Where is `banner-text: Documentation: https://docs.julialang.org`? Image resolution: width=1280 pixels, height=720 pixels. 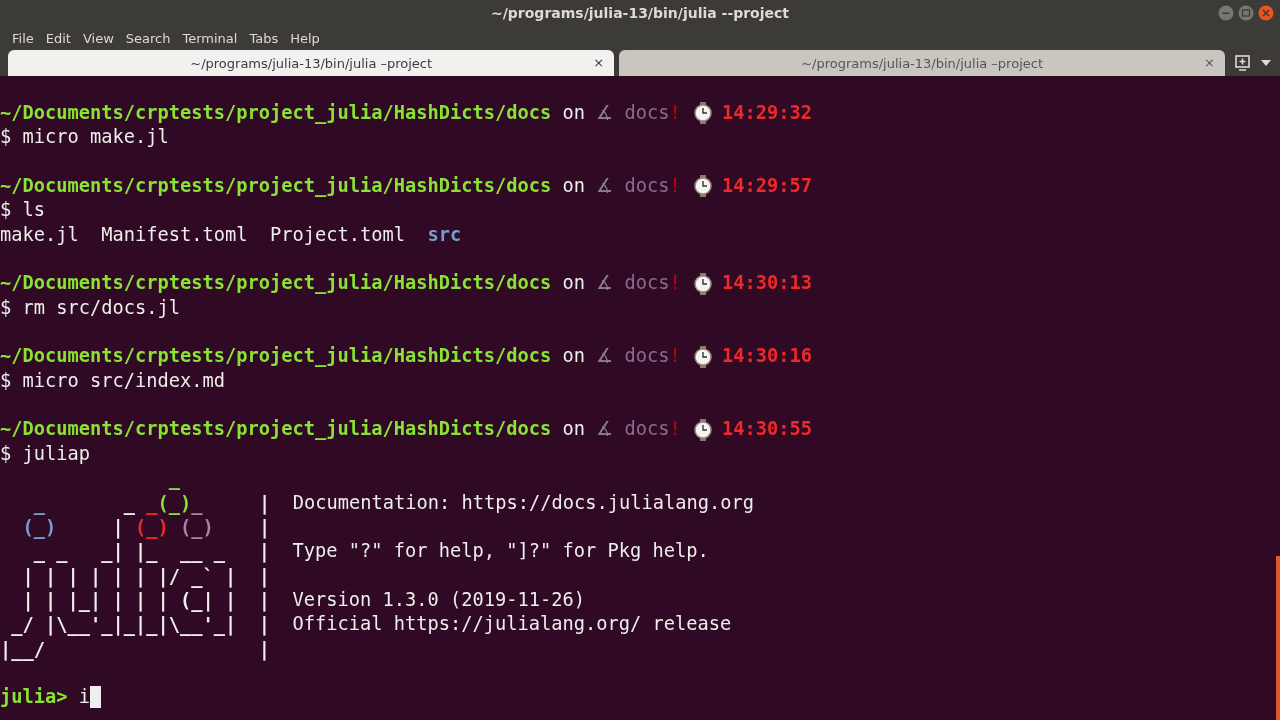 banner-text: Documentation: https://docs.julialang.org is located at coordinates (523, 502).